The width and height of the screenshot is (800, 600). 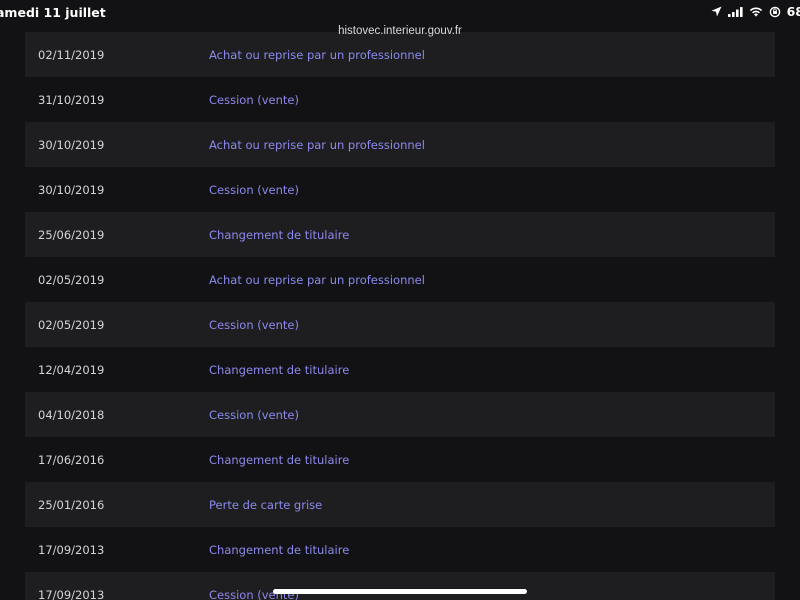 I want to click on history-date: 25/06/2019, so click(x=71, y=234).